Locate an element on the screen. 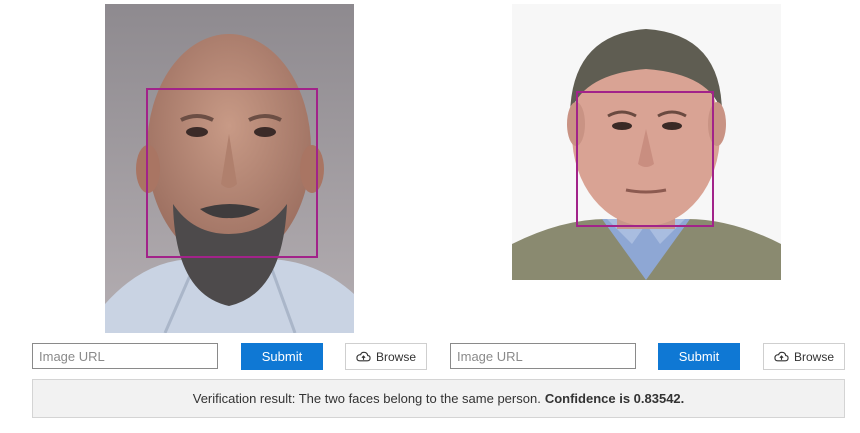 This screenshot has height=433, width=860. submit-button-right: Submit is located at coordinates (699, 356).